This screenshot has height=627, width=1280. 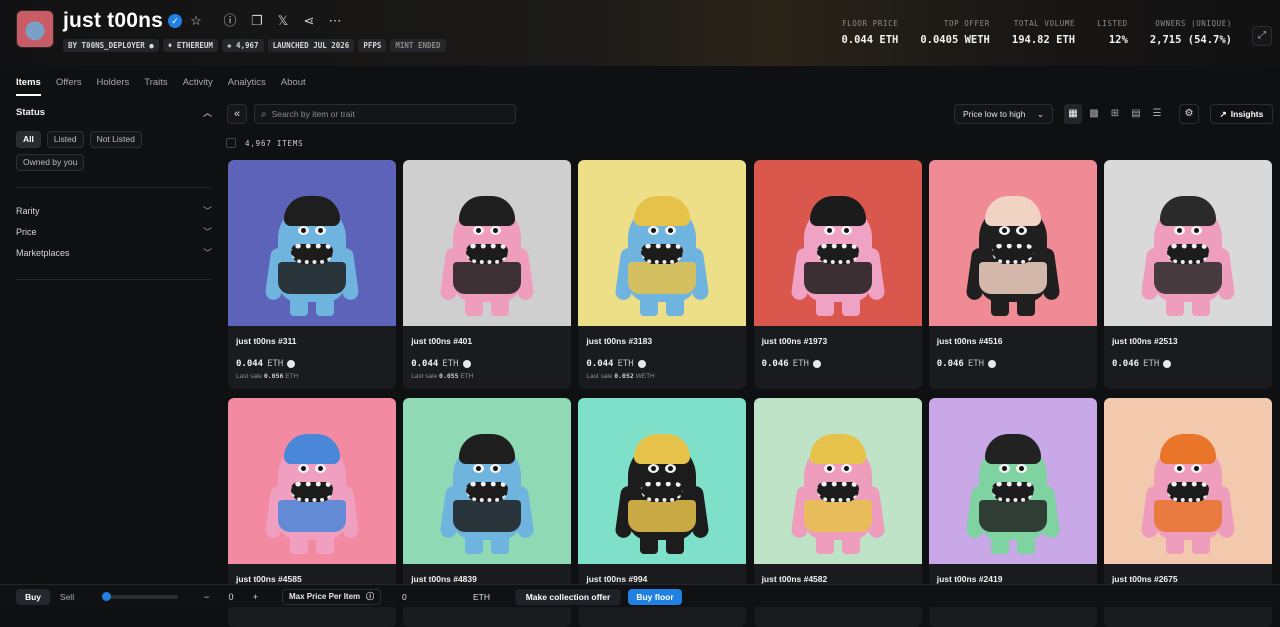 What do you see at coordinates (309, 21) in the screenshot?
I see `share-icon: ⋖` at bounding box center [309, 21].